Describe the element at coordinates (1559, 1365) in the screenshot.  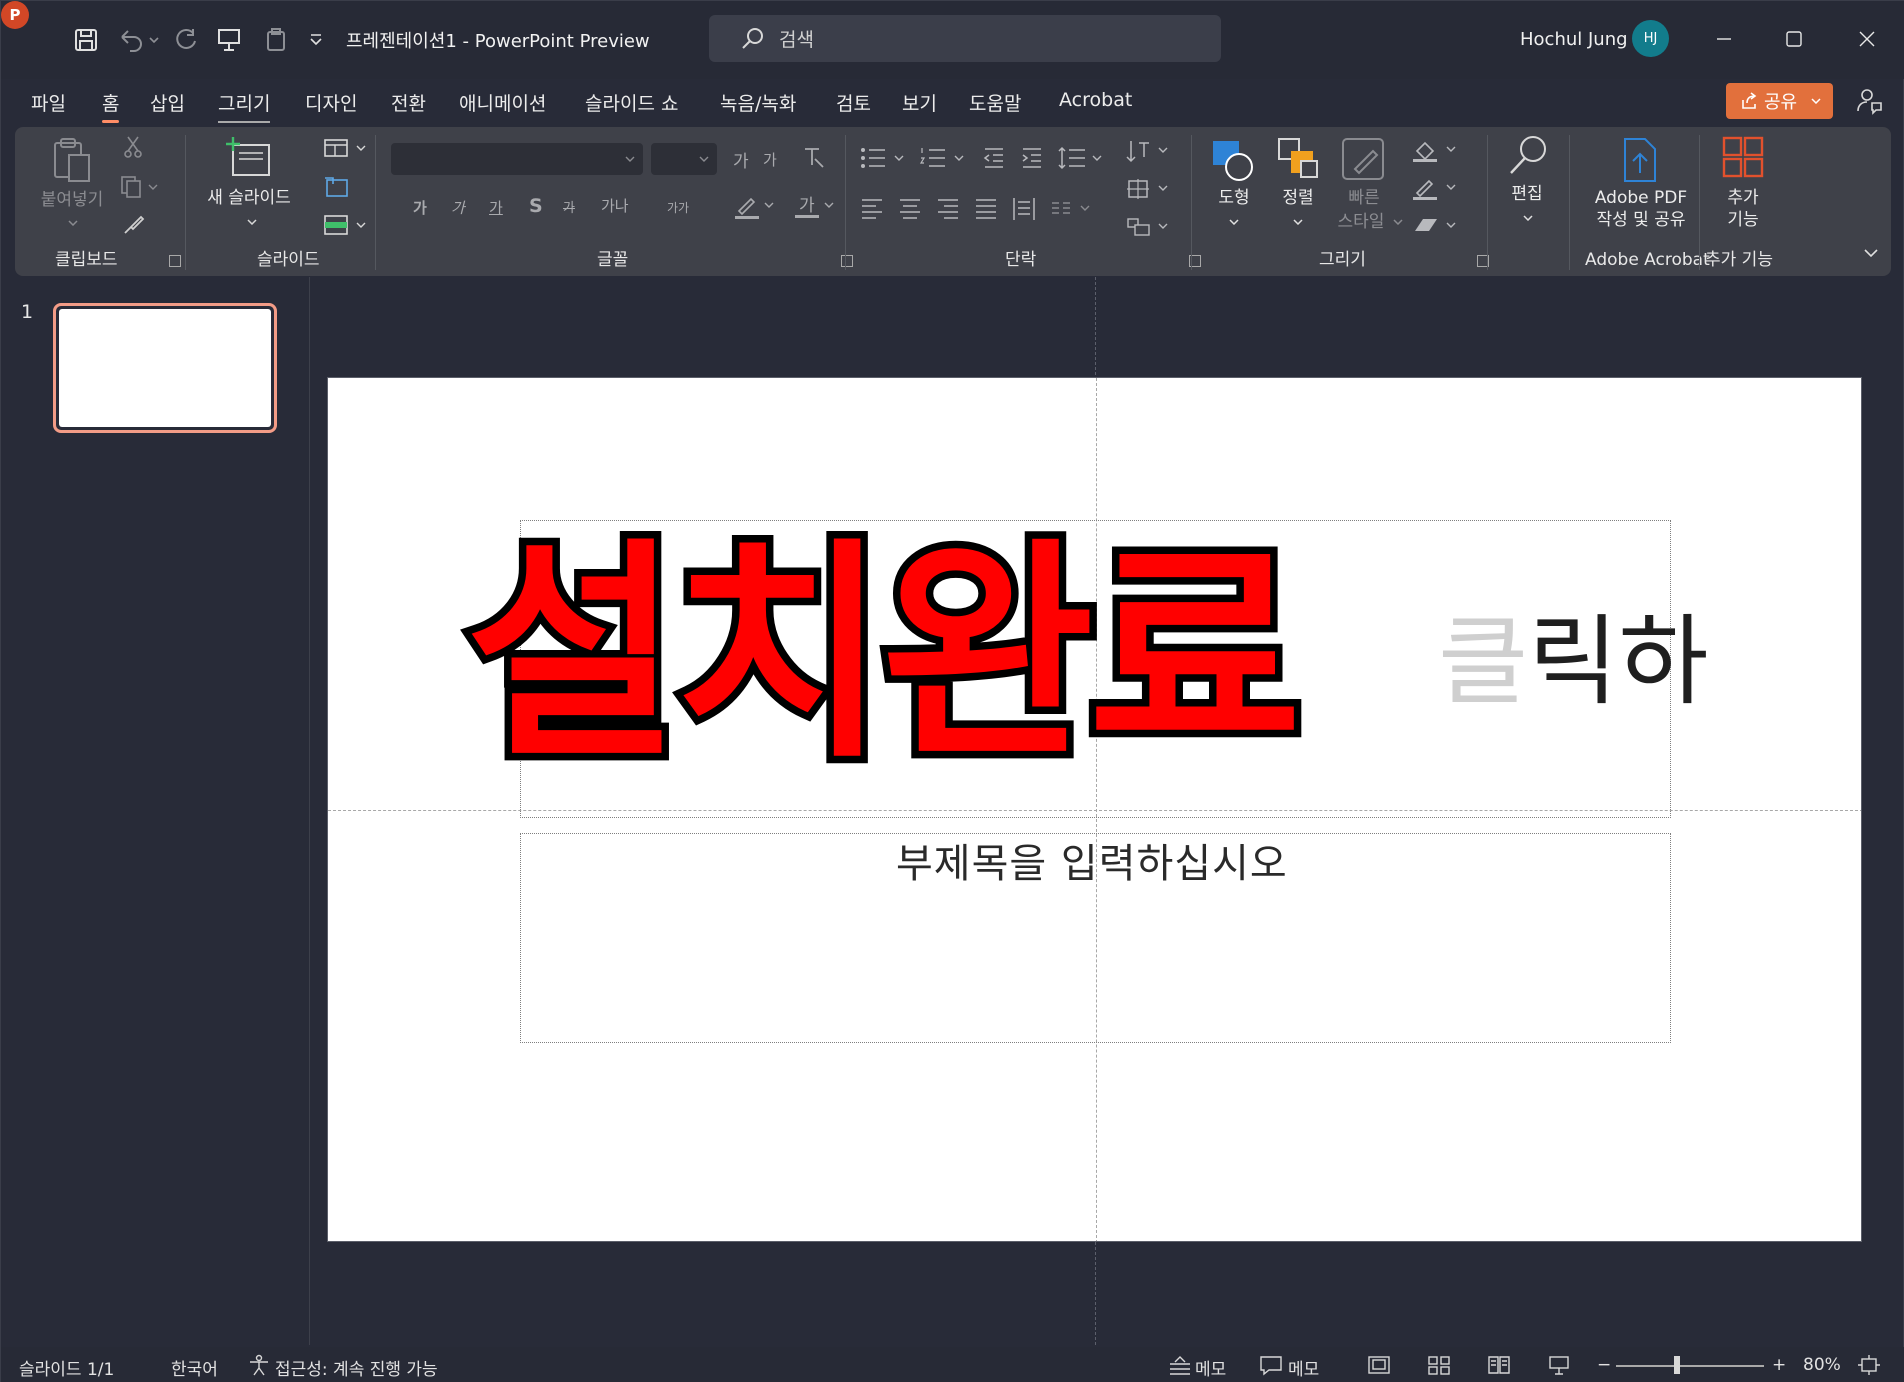
I see `slide-show-icon` at that location.